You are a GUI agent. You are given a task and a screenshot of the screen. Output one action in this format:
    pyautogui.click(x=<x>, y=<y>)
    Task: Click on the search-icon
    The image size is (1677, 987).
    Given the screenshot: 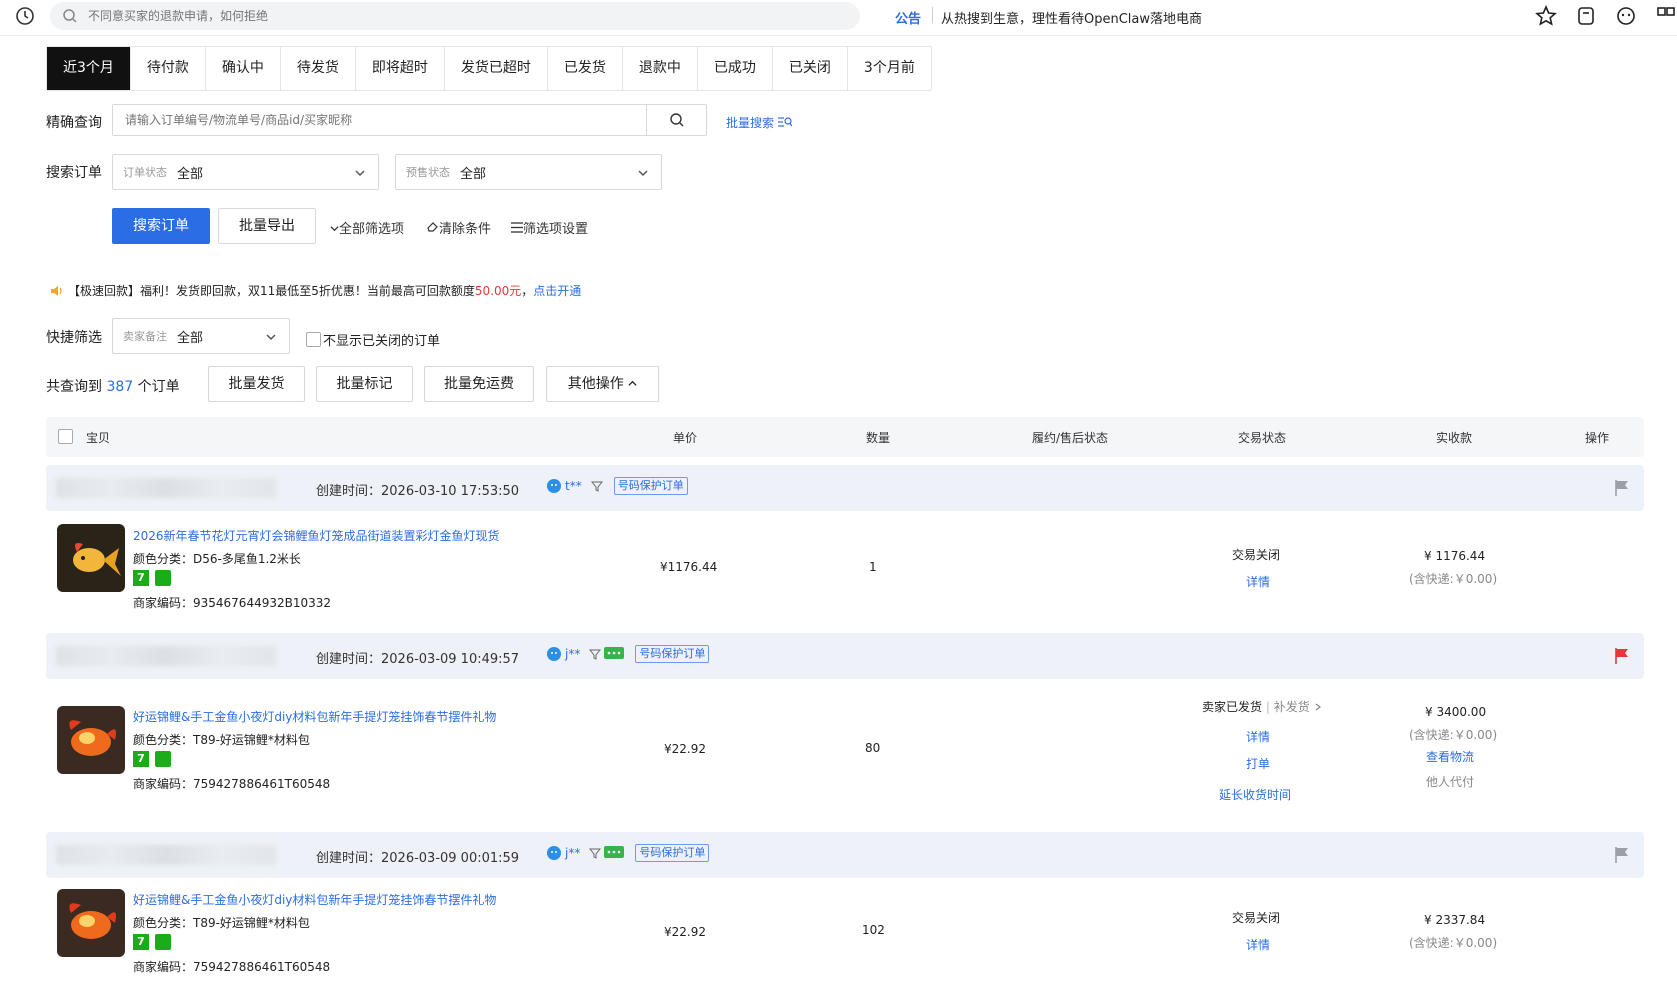 What is the action you would take?
    pyautogui.click(x=70, y=16)
    